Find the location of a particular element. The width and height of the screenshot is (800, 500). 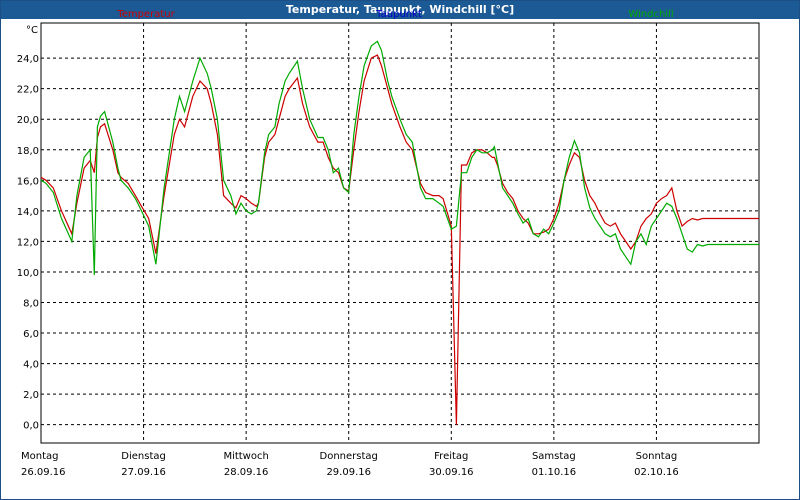

y-tick-label: 16,0 is located at coordinates (28, 181).